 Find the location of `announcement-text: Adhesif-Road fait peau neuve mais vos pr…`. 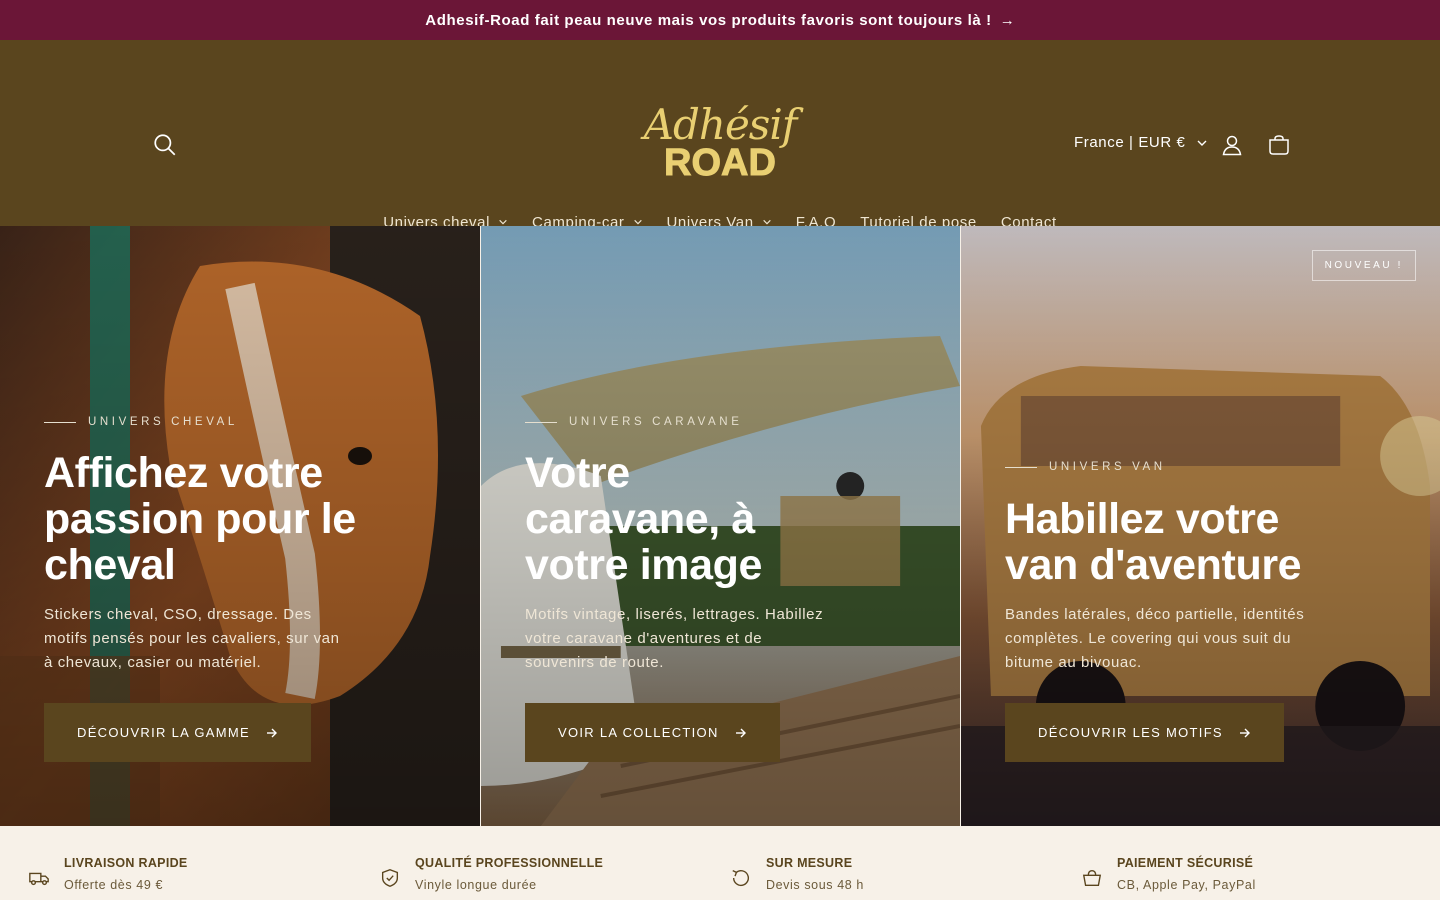

announcement-text: Adhesif-Road fait peau neuve mais vos pr… is located at coordinates (708, 20).